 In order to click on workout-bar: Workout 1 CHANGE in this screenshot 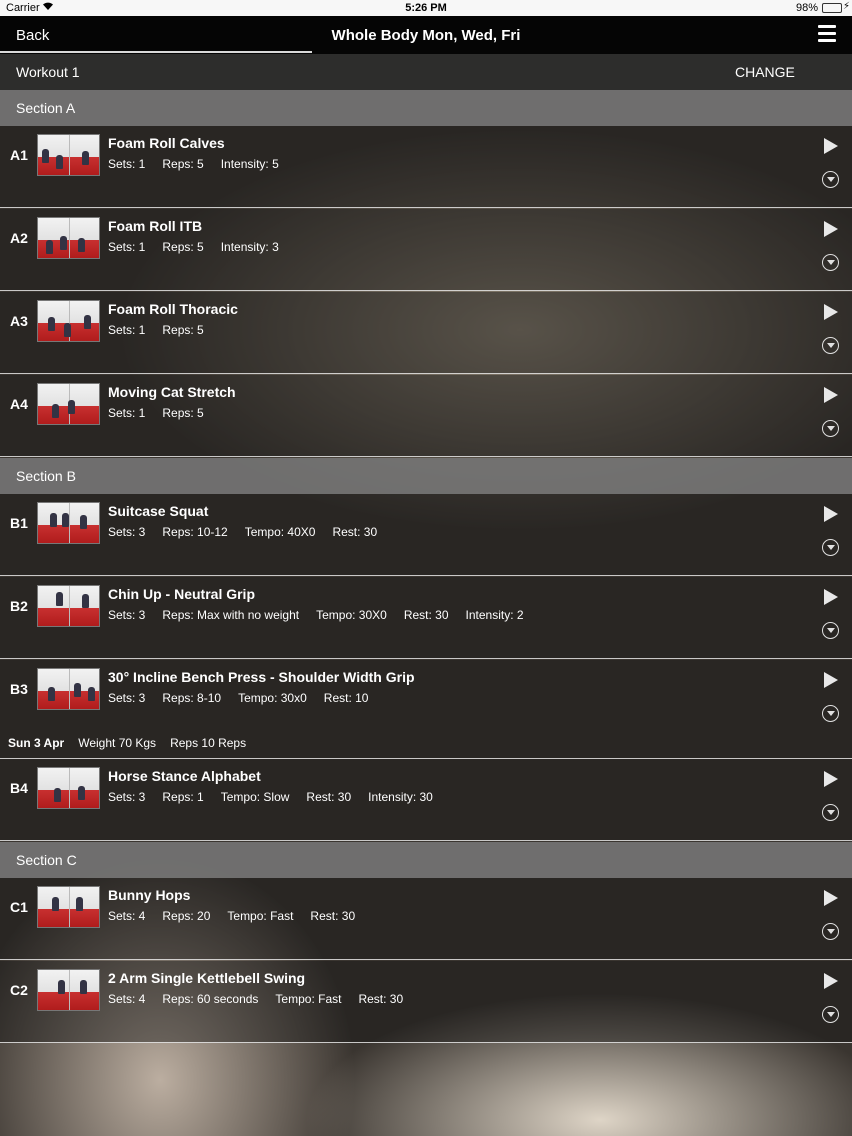, I will do `click(426, 72)`.